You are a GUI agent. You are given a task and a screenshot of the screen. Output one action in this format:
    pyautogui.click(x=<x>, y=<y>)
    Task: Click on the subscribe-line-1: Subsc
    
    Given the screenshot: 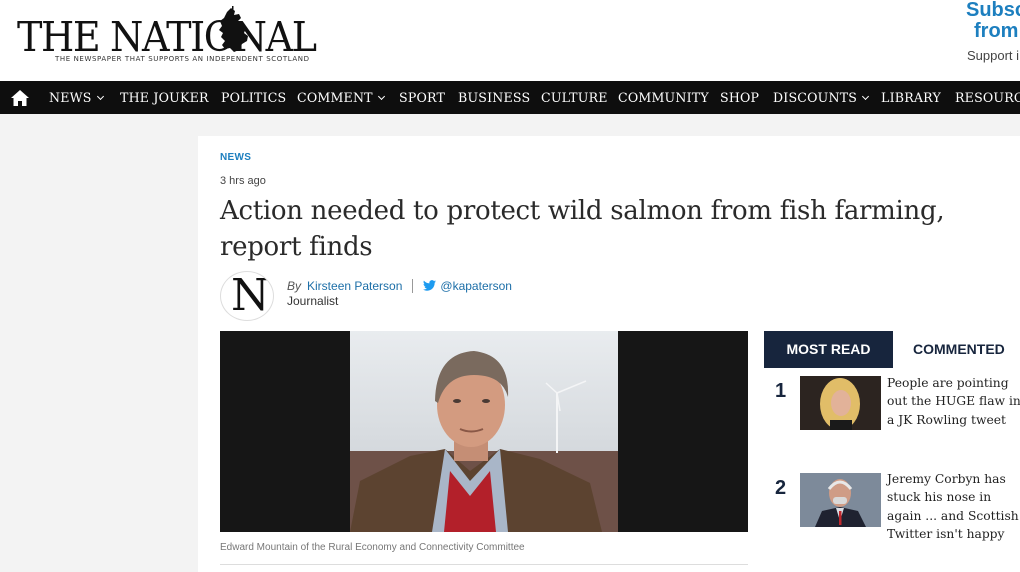 What is the action you would take?
    pyautogui.click(x=993, y=10)
    